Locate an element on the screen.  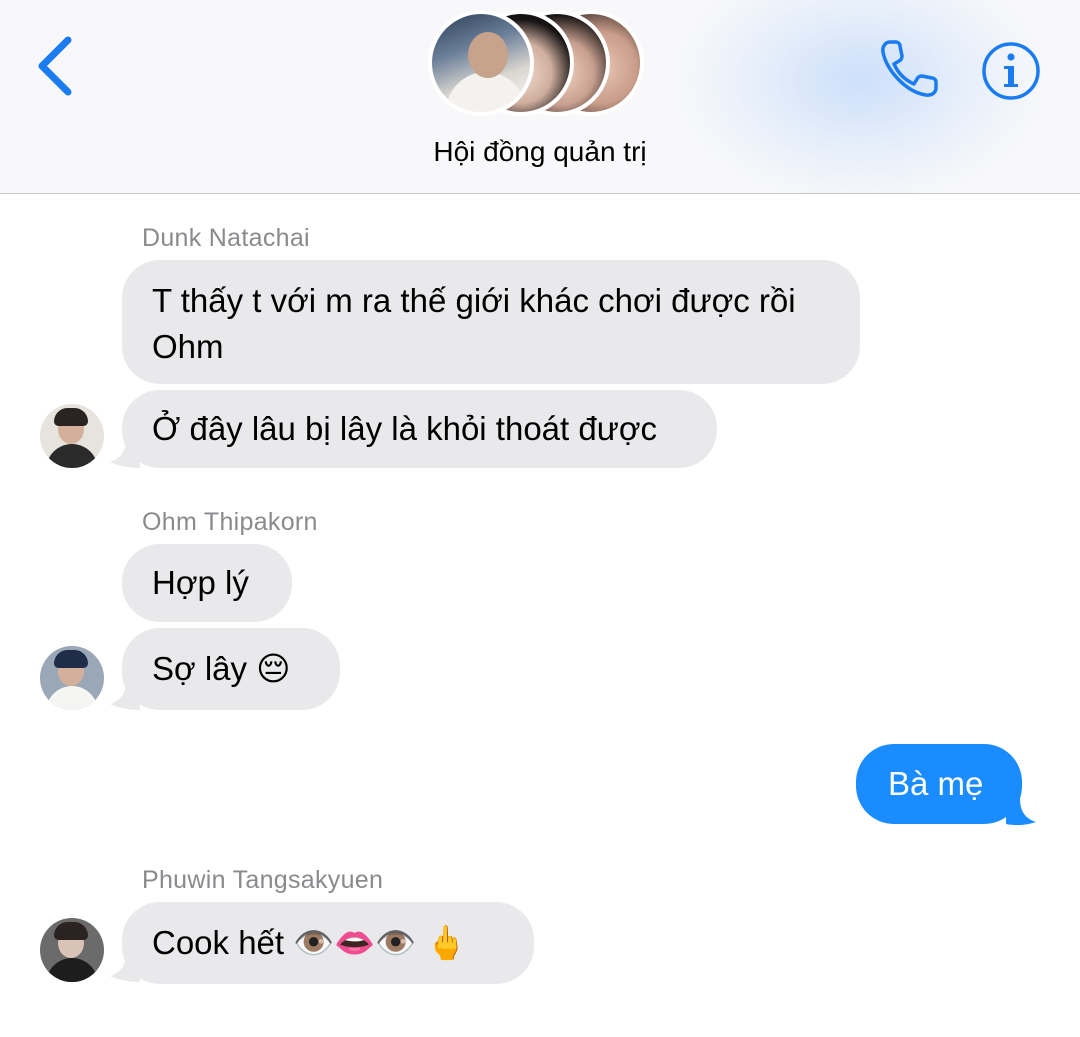
message-text: Cook hết 👁️👄👁️ 🖕 is located at coordinates (309, 942).